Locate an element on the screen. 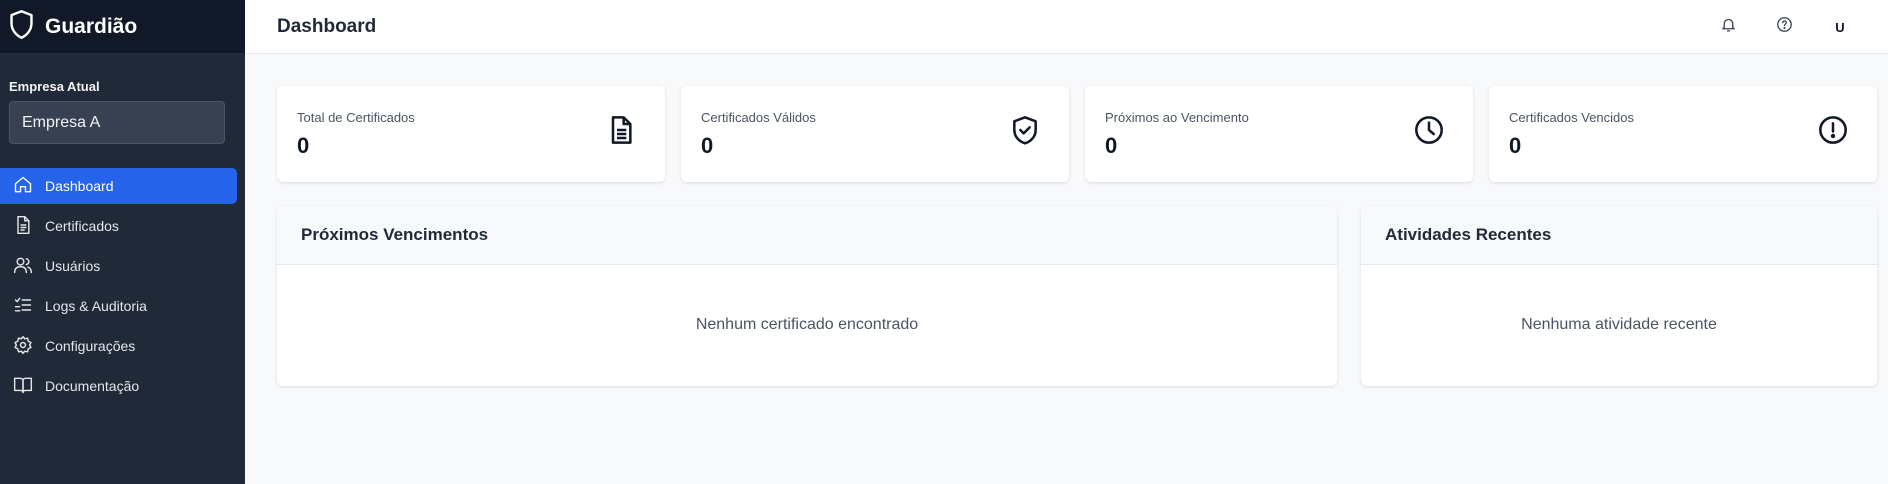 The height and width of the screenshot is (484, 1888). sidebar-item-label: Certificados is located at coordinates (82, 226).